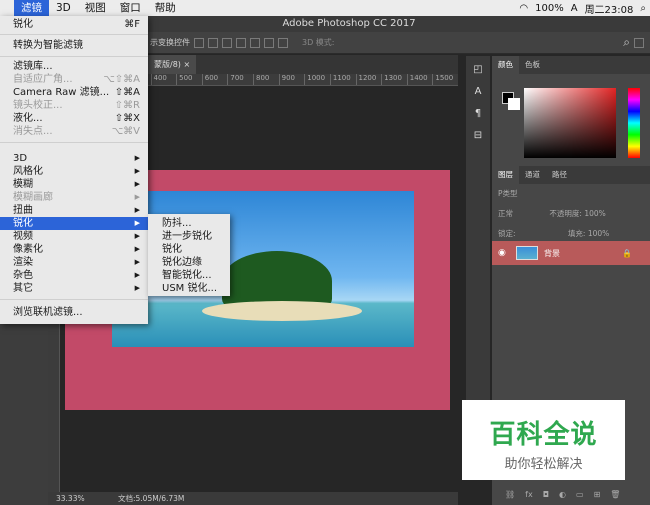 Image resolution: width=650 pixels, height=505 pixels. What do you see at coordinates (478, 71) in the screenshot?
I see `history-icon: ◰` at bounding box center [478, 71].